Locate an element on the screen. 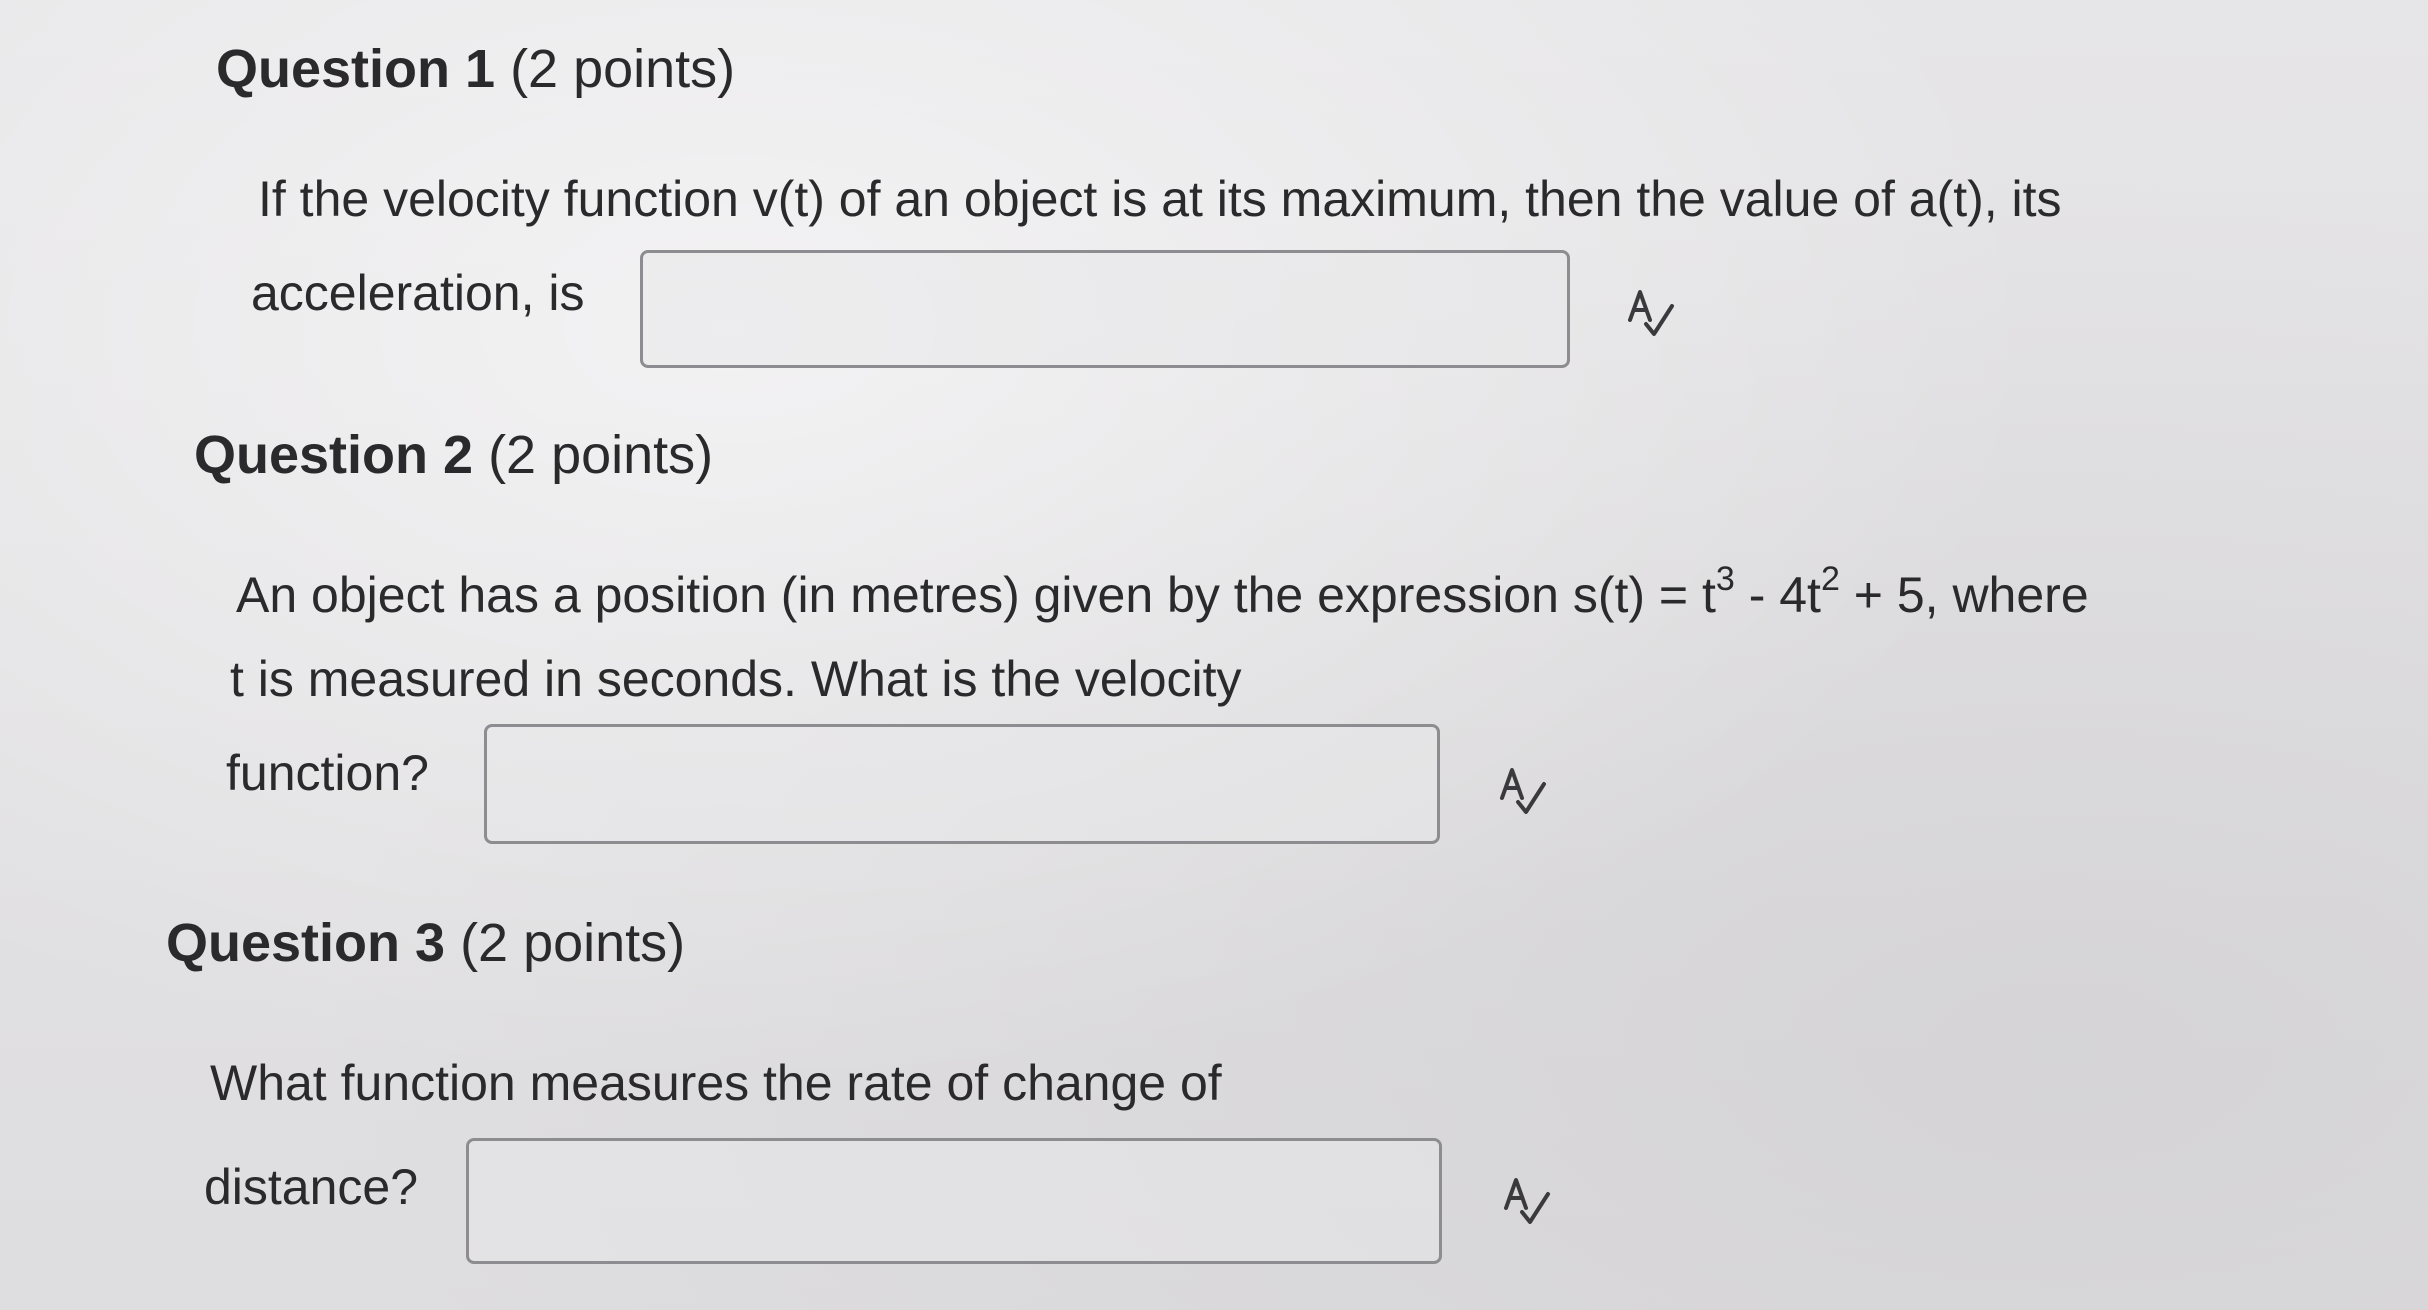  question-3-prompt-line-2: distance? is located at coordinates (311, 1187).